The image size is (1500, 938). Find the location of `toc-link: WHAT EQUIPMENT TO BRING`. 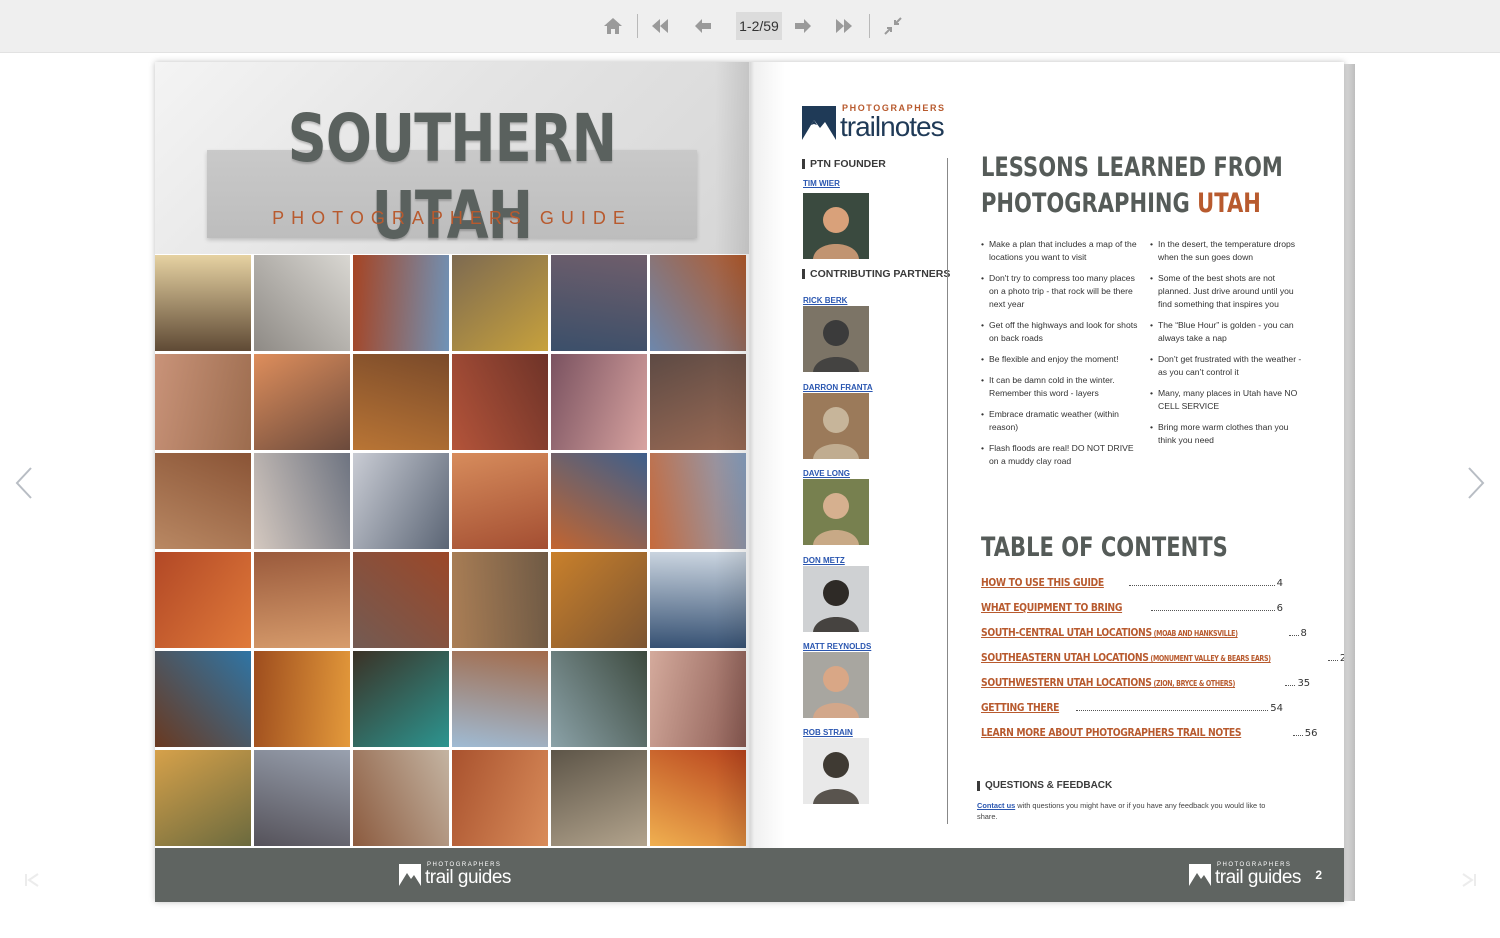

toc-link: WHAT EQUIPMENT TO BRING is located at coordinates (1051, 607).